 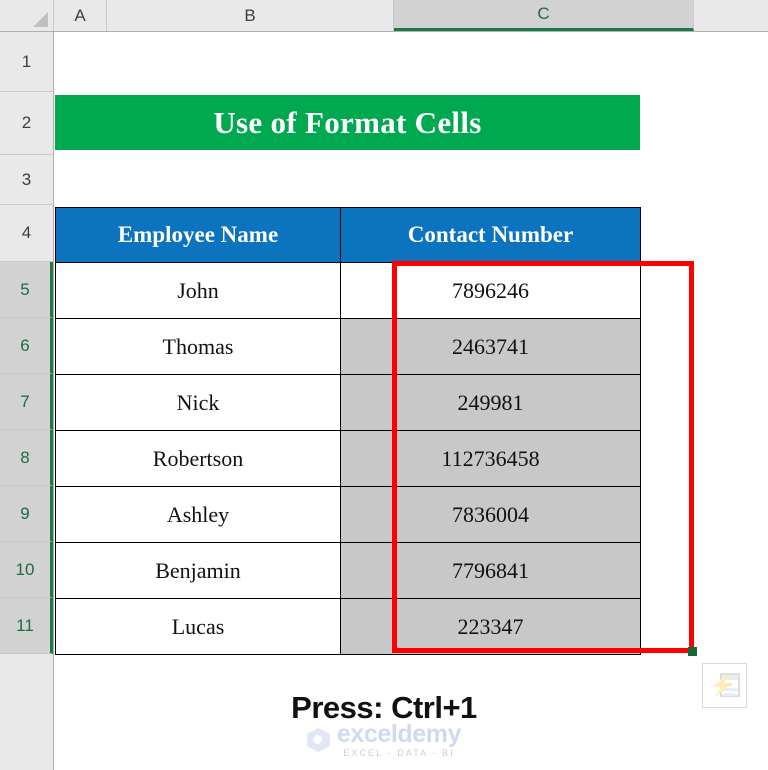 What do you see at coordinates (318, 740) in the screenshot?
I see `cube-logo-icon` at bounding box center [318, 740].